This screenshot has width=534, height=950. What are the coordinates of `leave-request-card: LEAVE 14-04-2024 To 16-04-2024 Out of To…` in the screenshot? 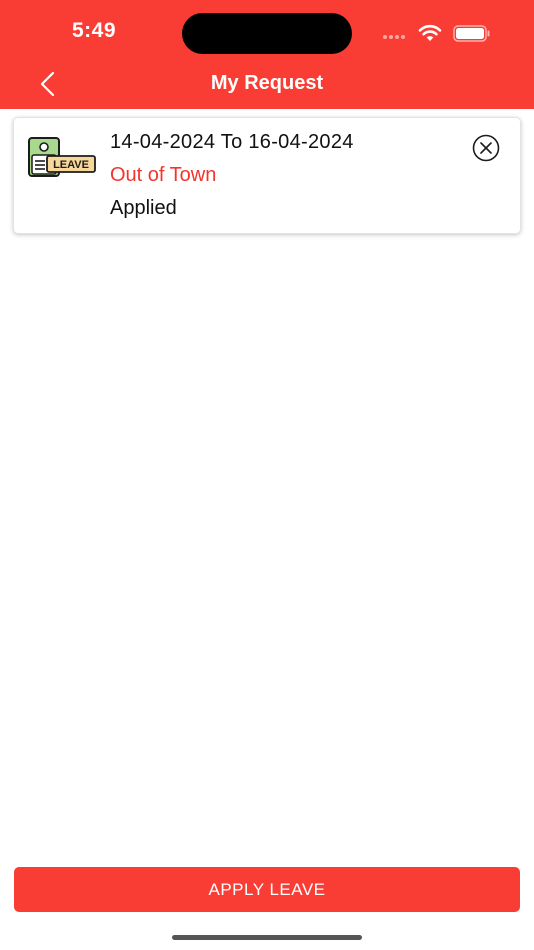 It's located at (267, 175).